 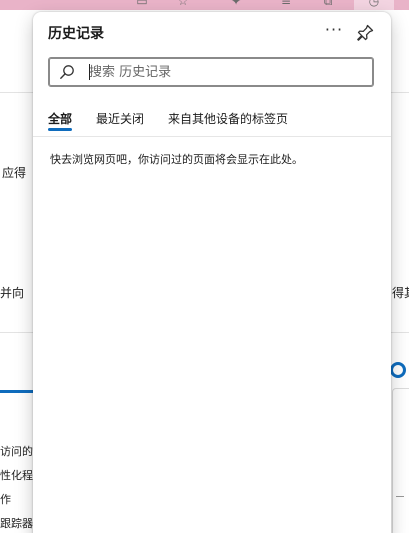 What do you see at coordinates (16, 451) in the screenshot?
I see `bg-text-fragment: 访问的` at bounding box center [16, 451].